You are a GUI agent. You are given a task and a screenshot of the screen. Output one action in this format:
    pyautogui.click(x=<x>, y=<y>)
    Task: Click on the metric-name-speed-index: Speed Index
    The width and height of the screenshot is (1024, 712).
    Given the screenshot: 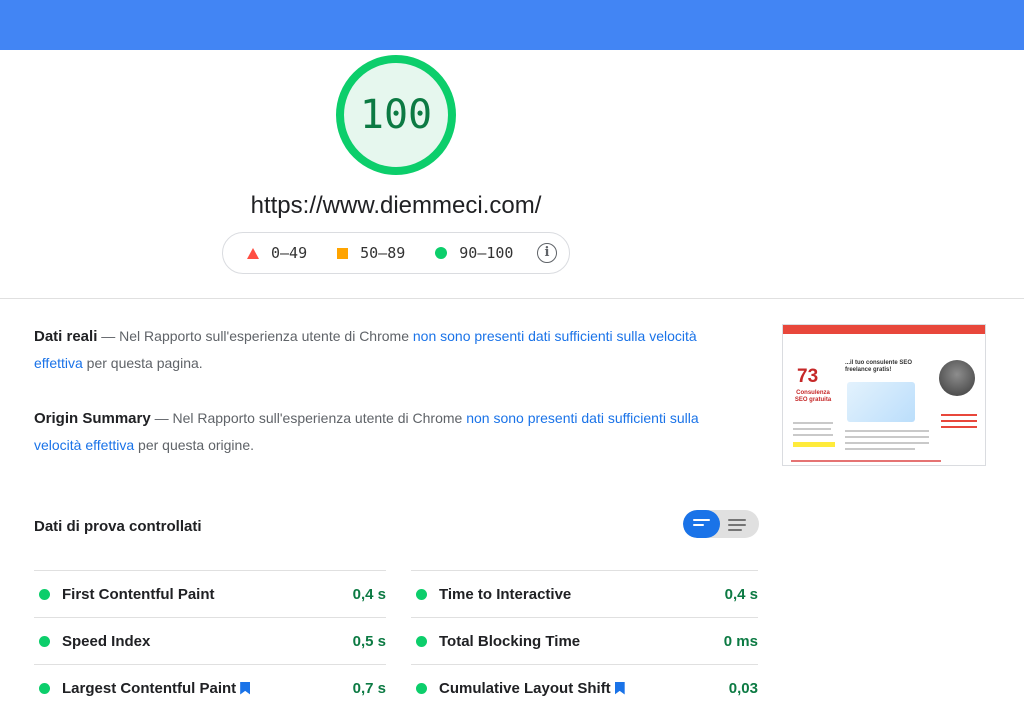 What is the action you would take?
    pyautogui.click(x=106, y=641)
    